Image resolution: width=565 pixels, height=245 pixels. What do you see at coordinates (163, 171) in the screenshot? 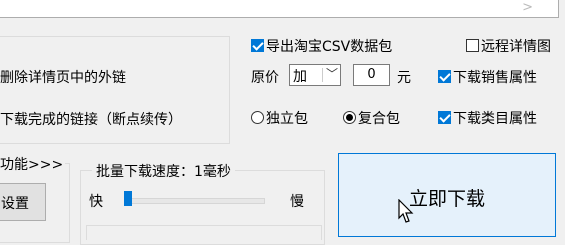
I see `speed-title: 批量下载速度：1毫秒` at bounding box center [163, 171].